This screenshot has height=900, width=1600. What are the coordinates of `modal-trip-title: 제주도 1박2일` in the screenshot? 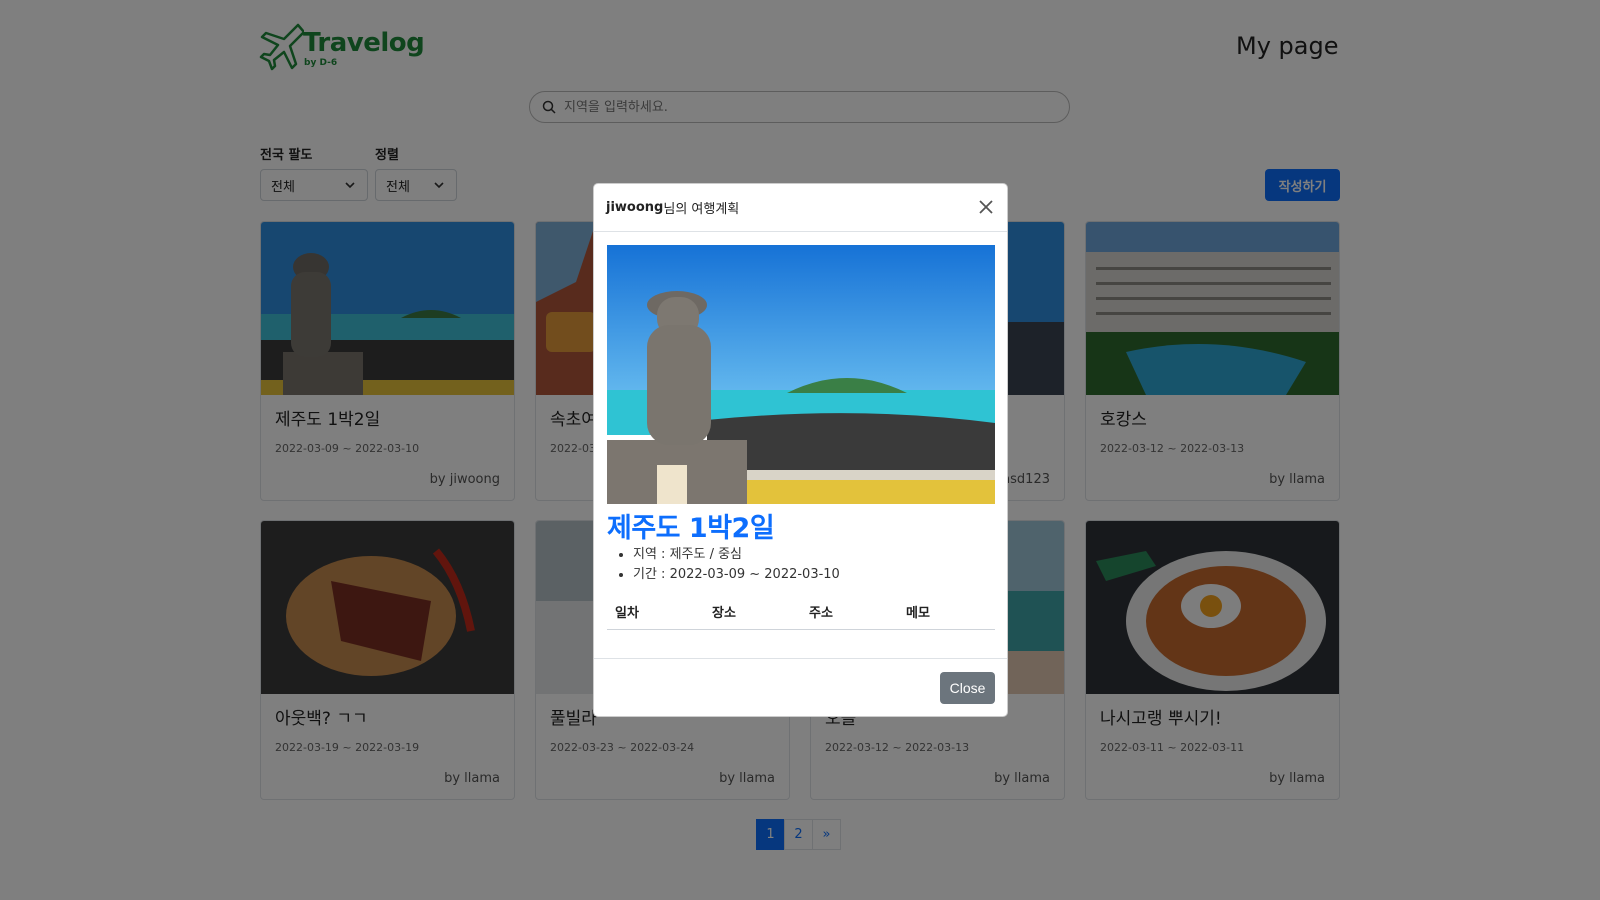 It's located at (691, 528).